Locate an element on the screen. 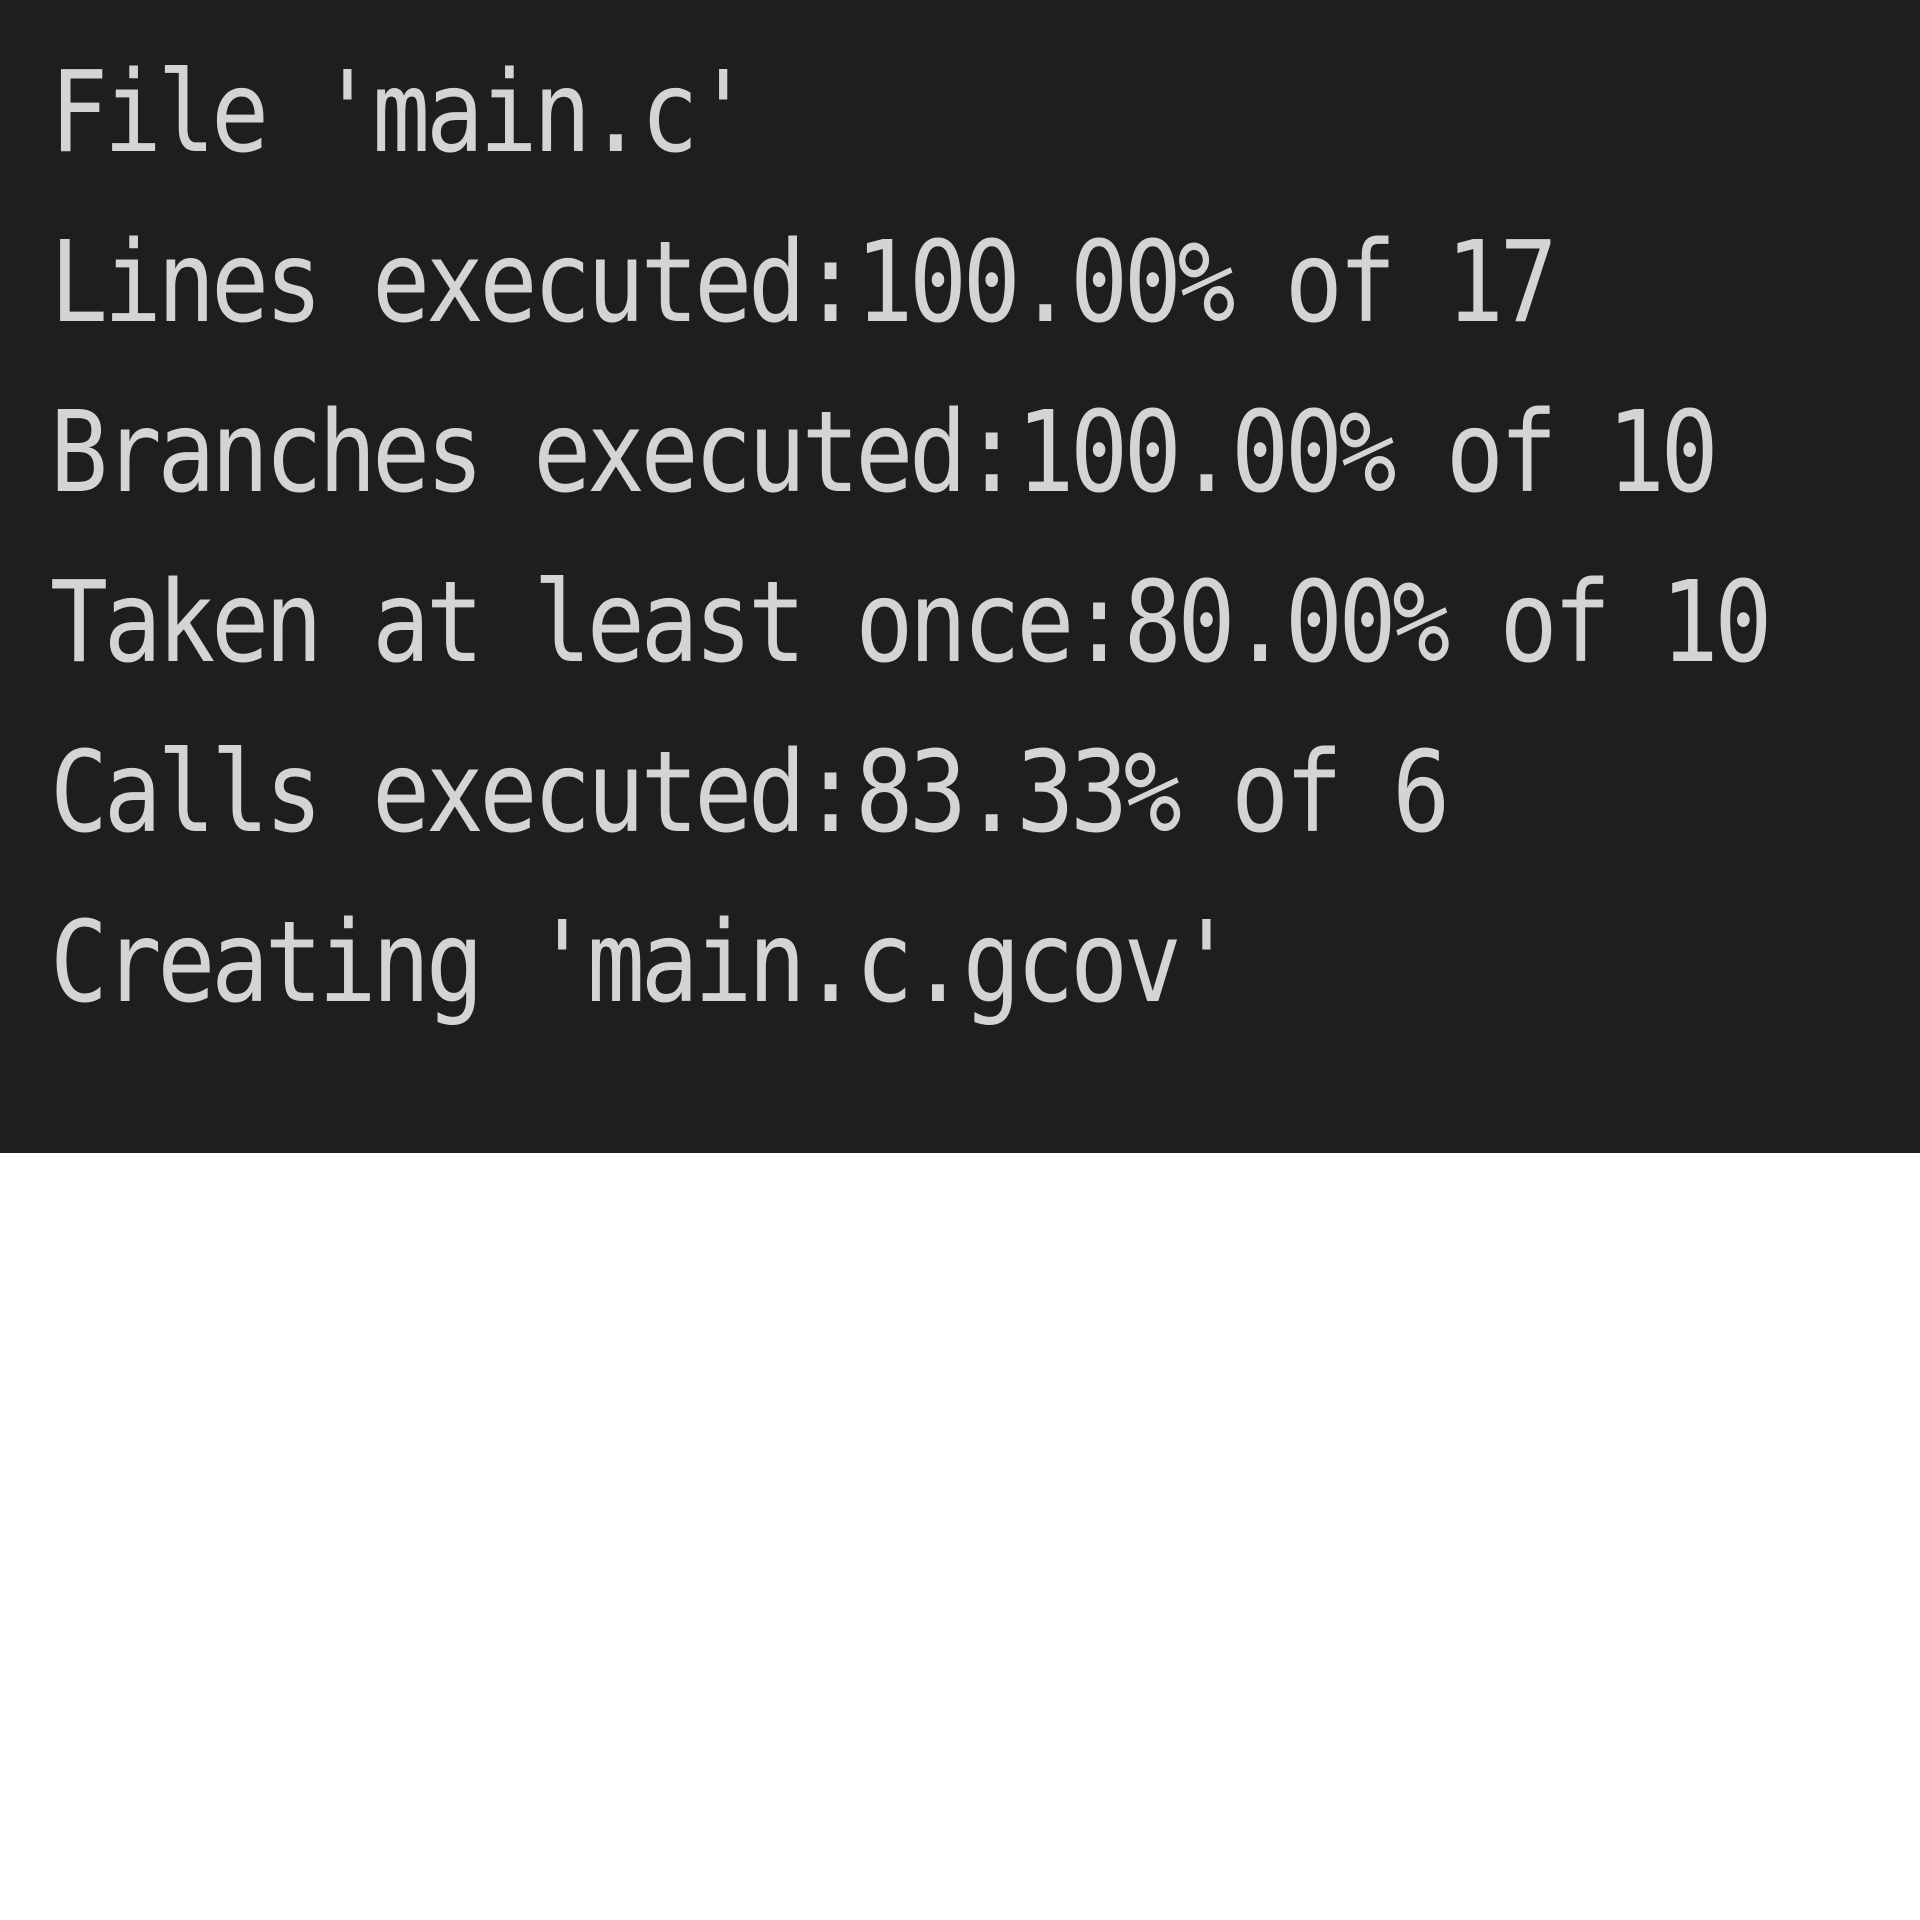 The image size is (1920, 1920). output-line-taken-at-least-once: Taken at least once:80.00% of 10 is located at coordinates (911, 623).